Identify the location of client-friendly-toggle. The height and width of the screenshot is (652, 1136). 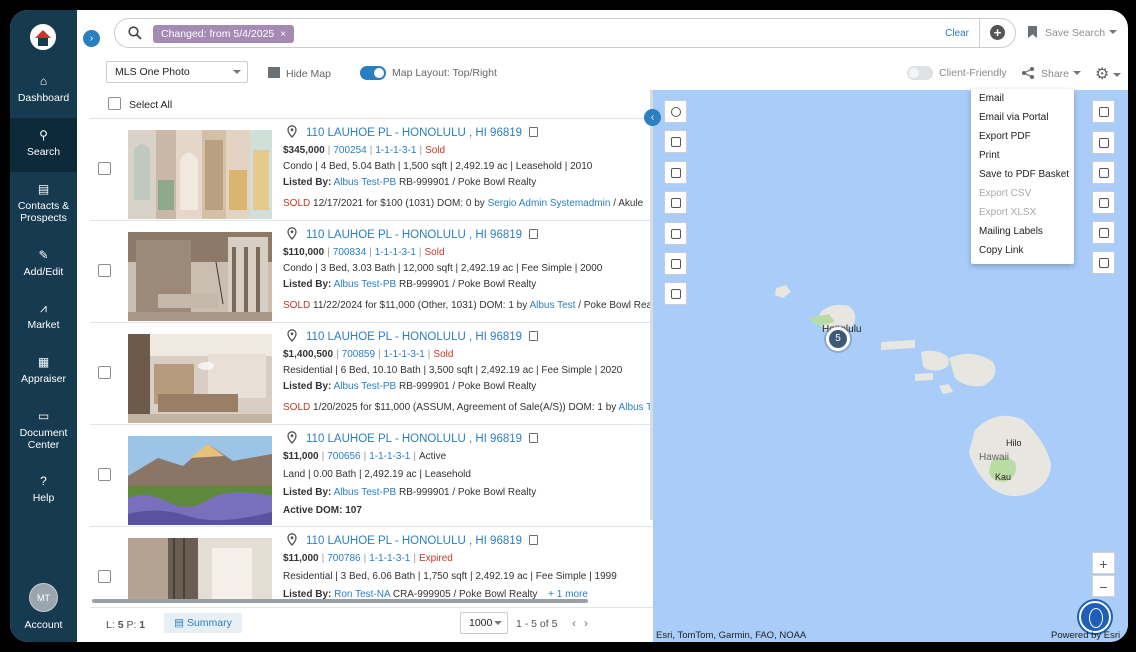
(920, 73).